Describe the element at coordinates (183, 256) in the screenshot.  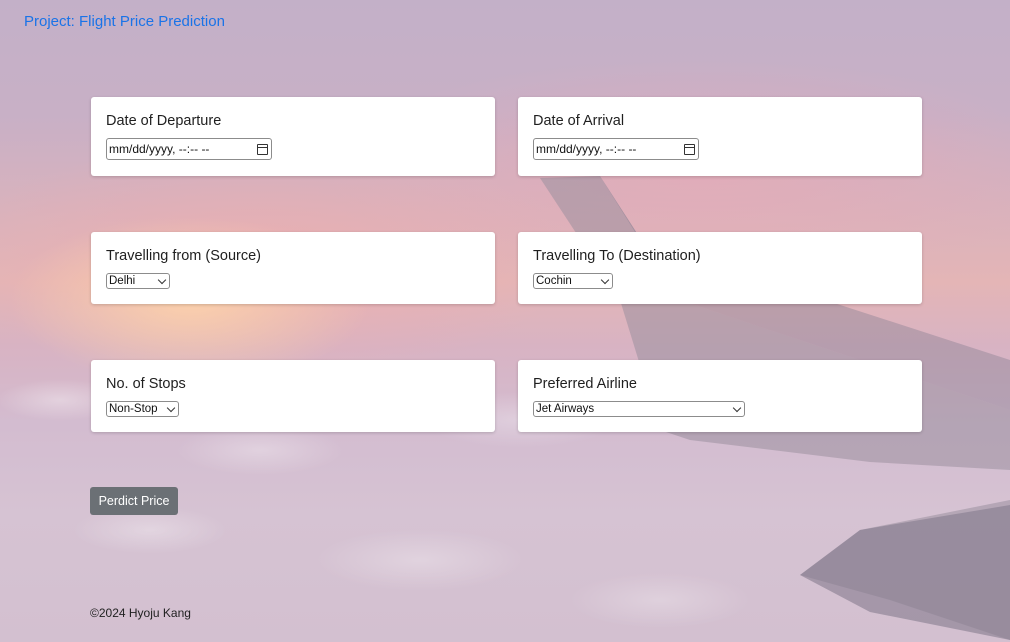
I see `source-label: Travelling from (Source)` at that location.